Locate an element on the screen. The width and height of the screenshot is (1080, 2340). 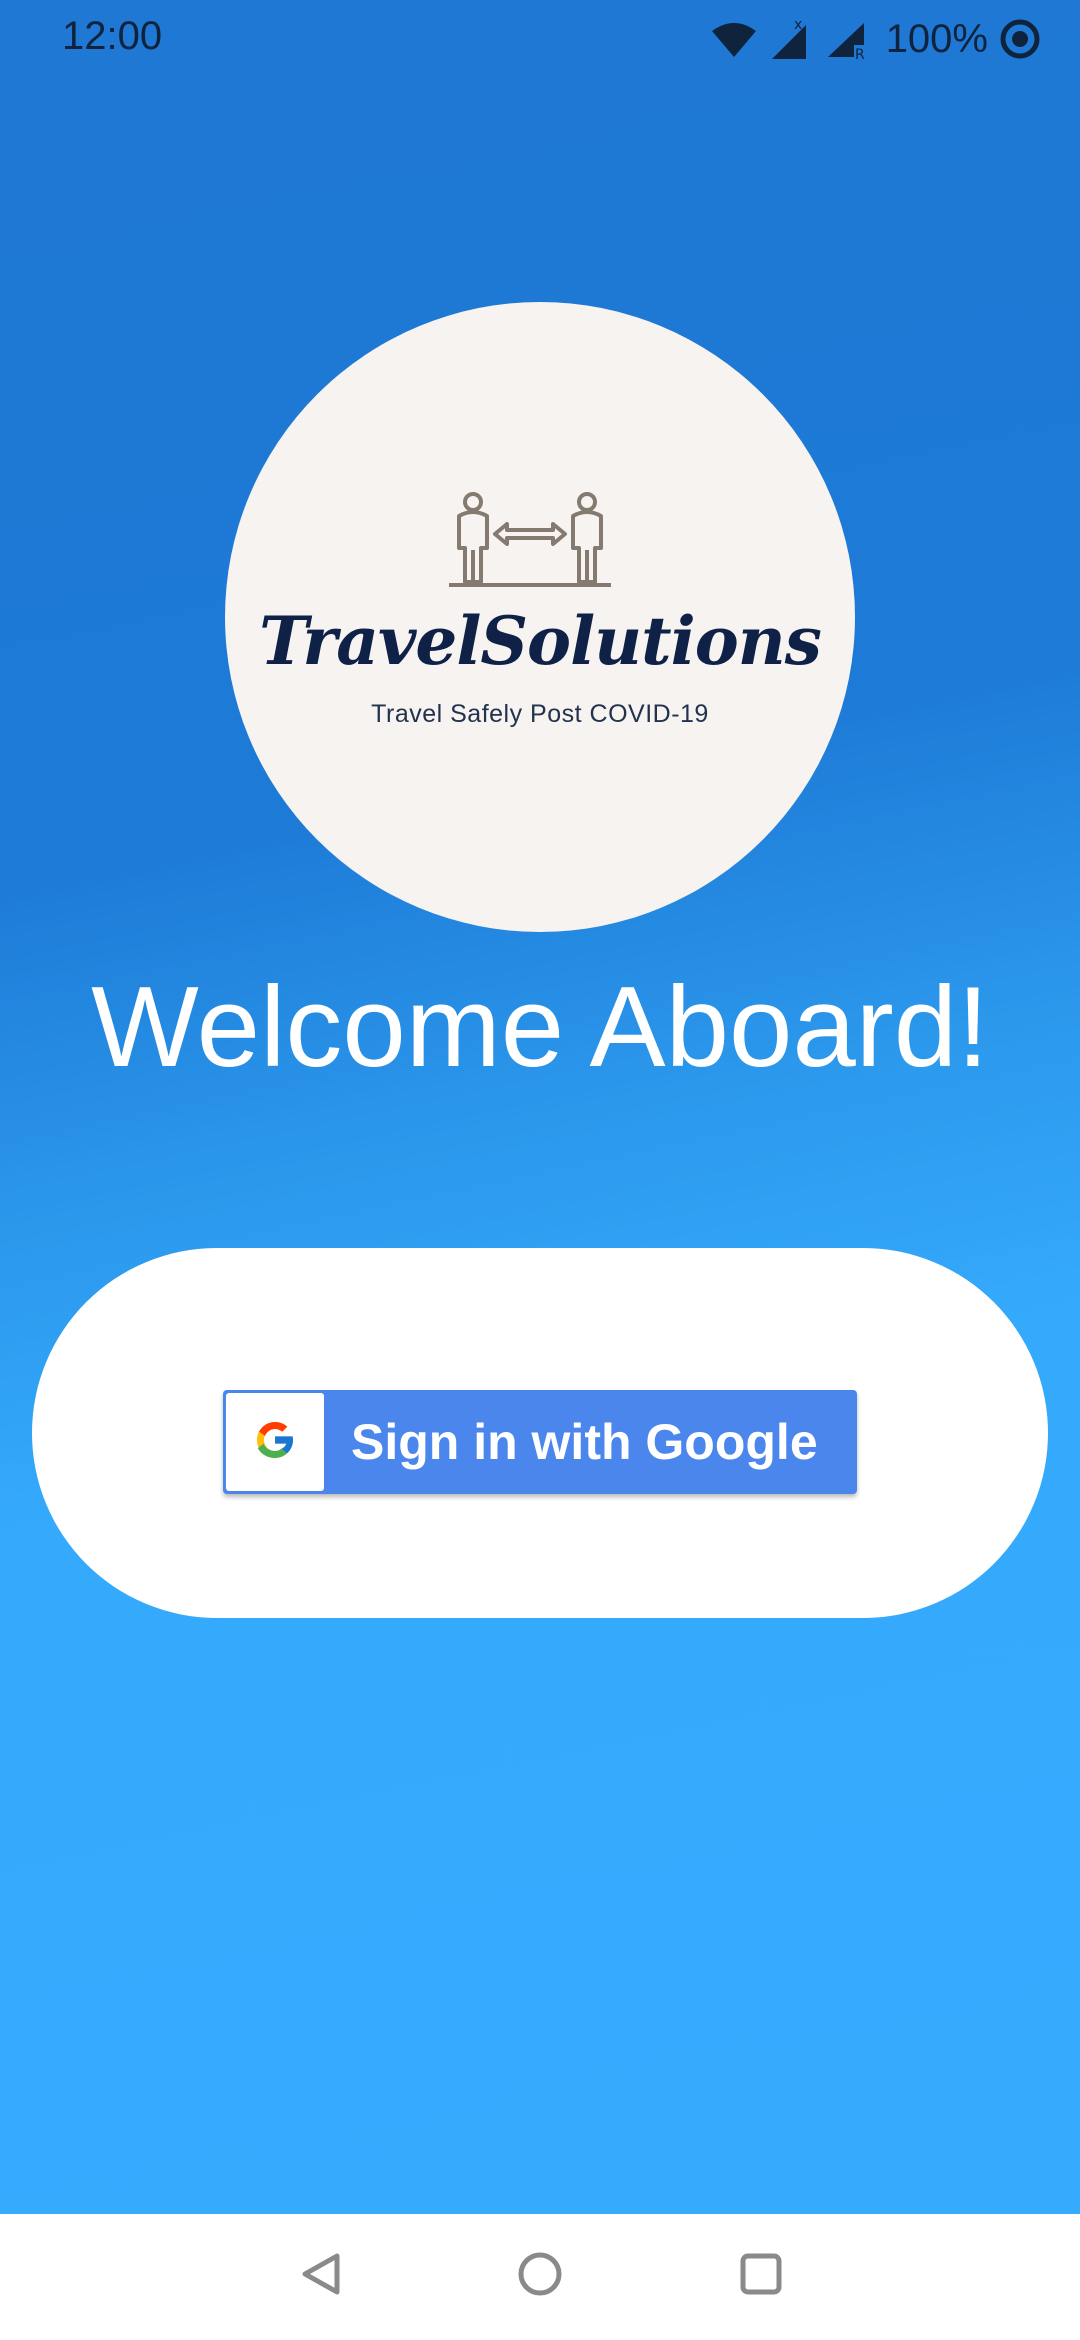
wifi-icon is located at coordinates (734, 39).